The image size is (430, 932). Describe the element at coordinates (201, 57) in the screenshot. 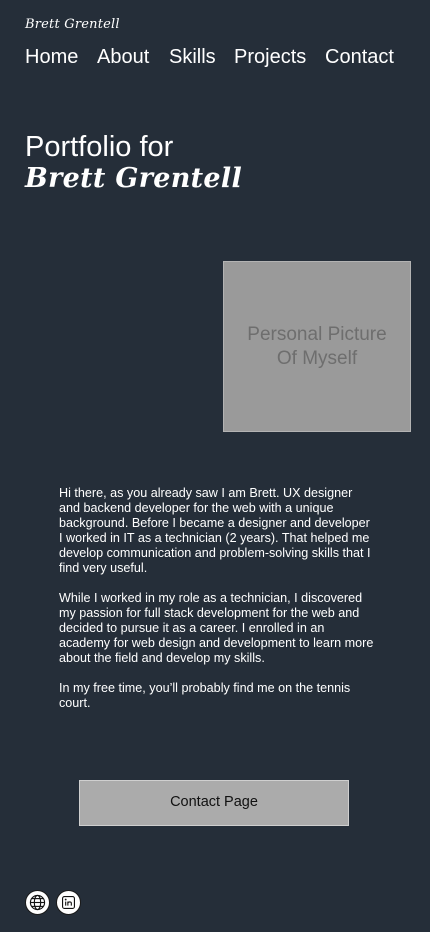

I see `nav-link-skills: Skills` at that location.